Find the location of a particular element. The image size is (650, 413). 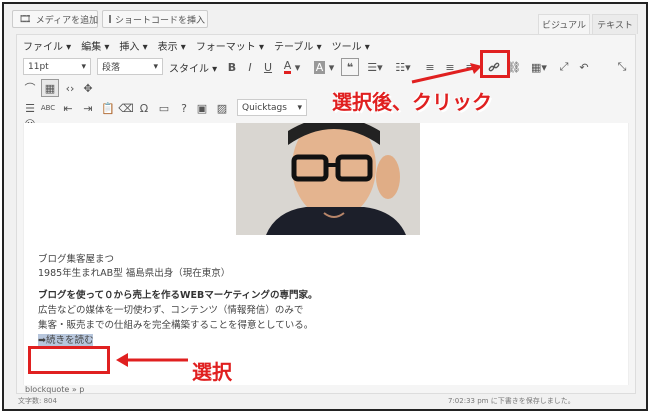

tab-text: テキスト is located at coordinates (615, 24).